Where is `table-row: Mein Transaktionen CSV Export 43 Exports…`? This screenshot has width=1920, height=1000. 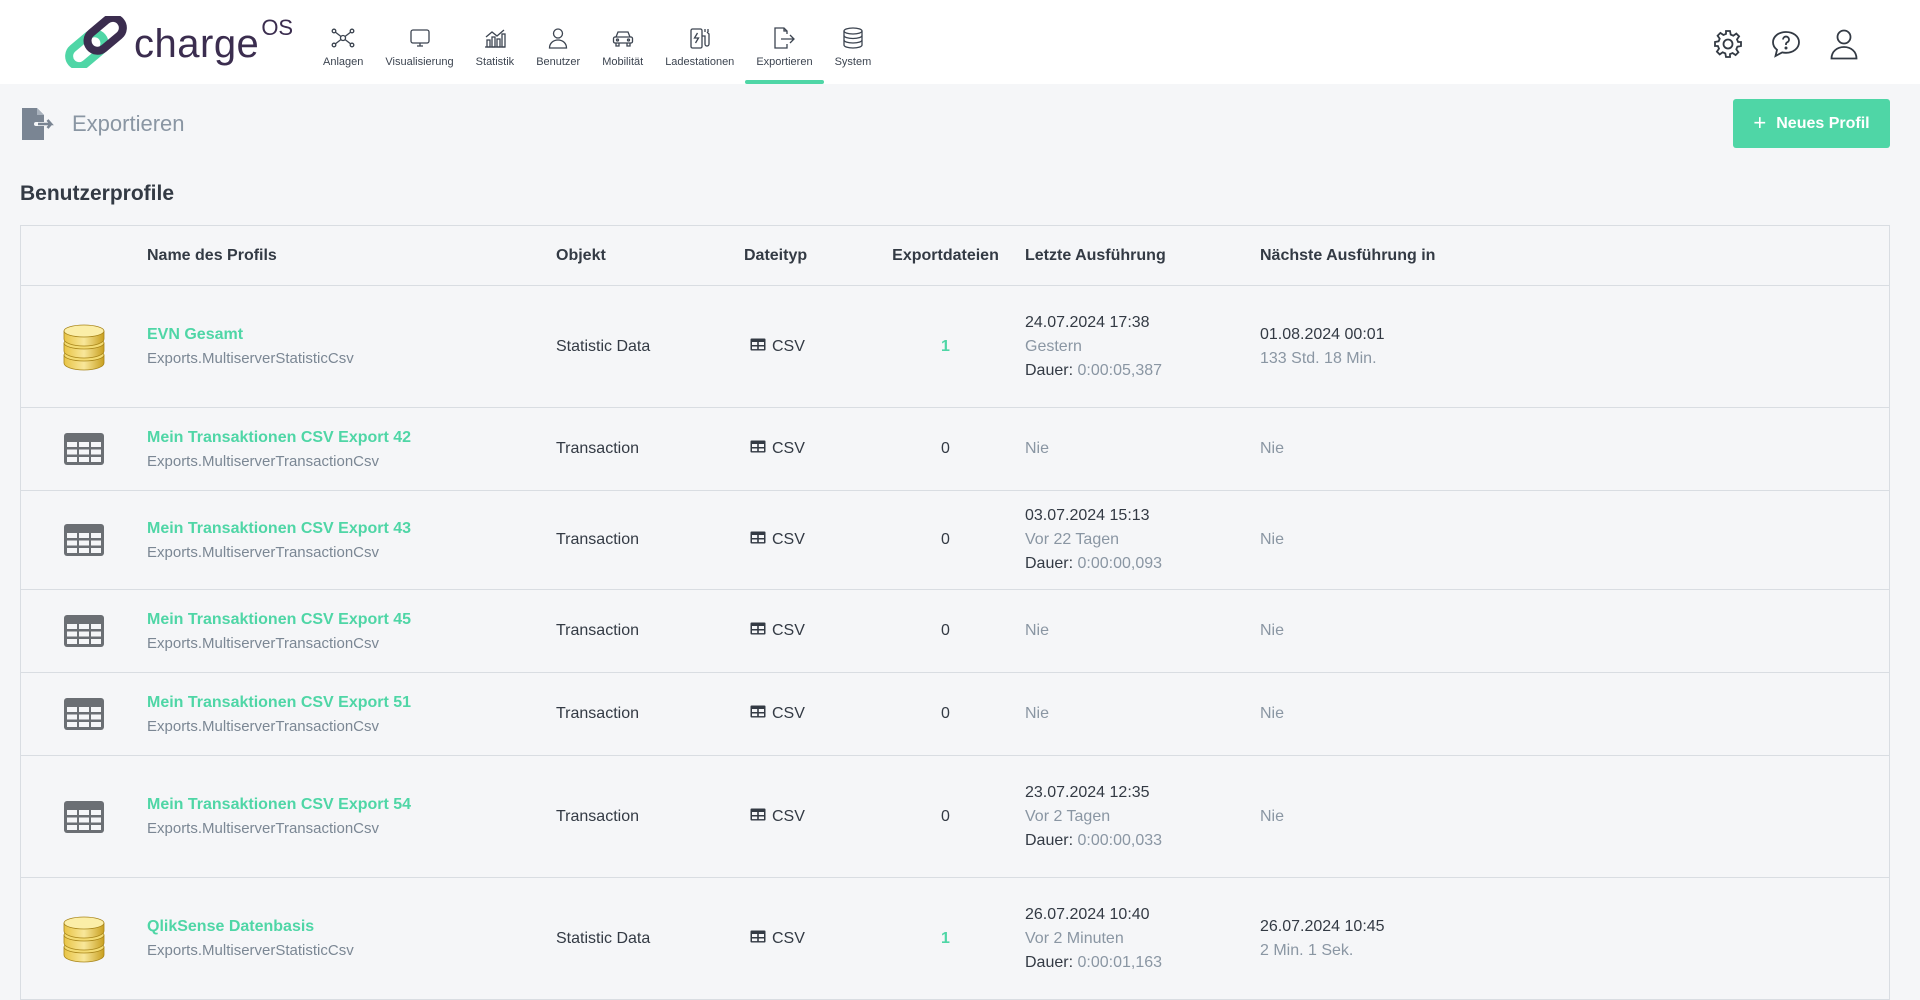 table-row: Mein Transaktionen CSV Export 43 Exports… is located at coordinates (955, 540).